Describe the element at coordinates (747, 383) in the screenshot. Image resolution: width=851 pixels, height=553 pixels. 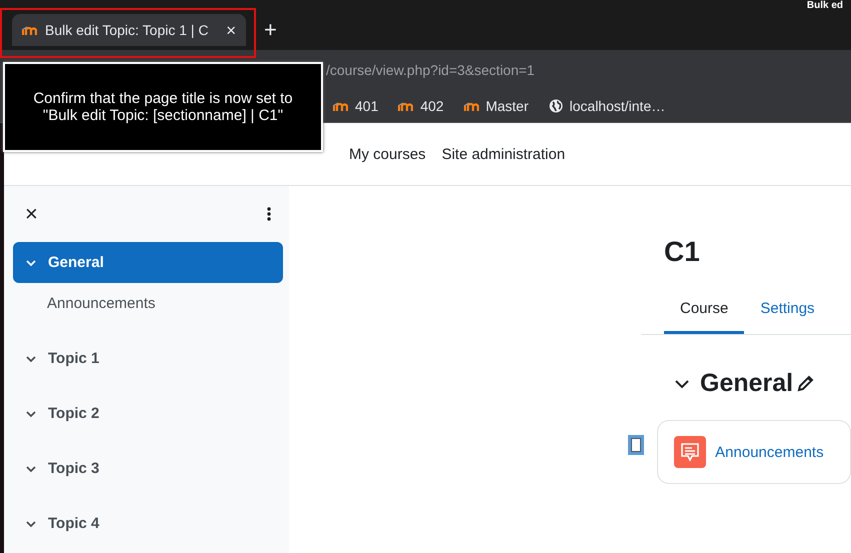
I see `section-title: General` at that location.